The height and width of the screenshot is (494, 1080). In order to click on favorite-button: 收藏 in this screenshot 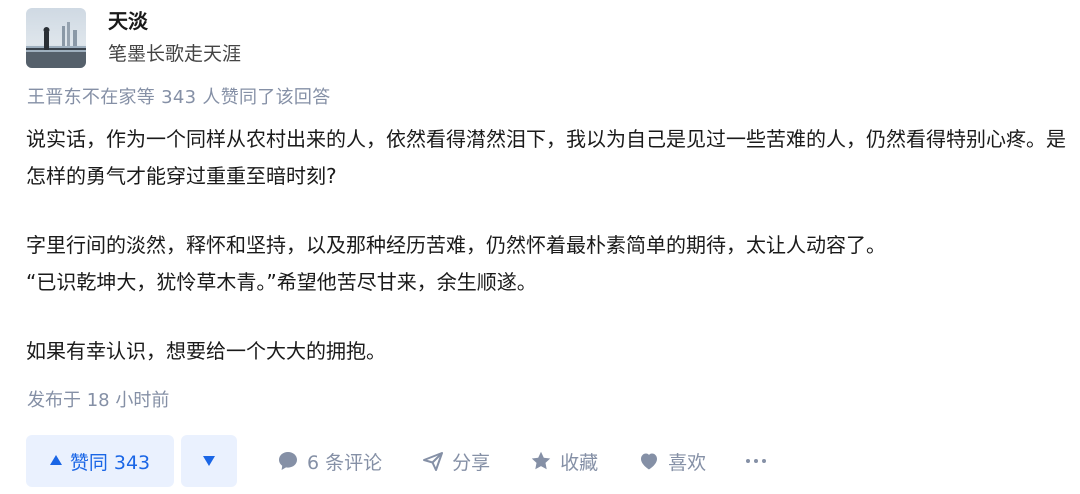, I will do `click(564, 461)`.